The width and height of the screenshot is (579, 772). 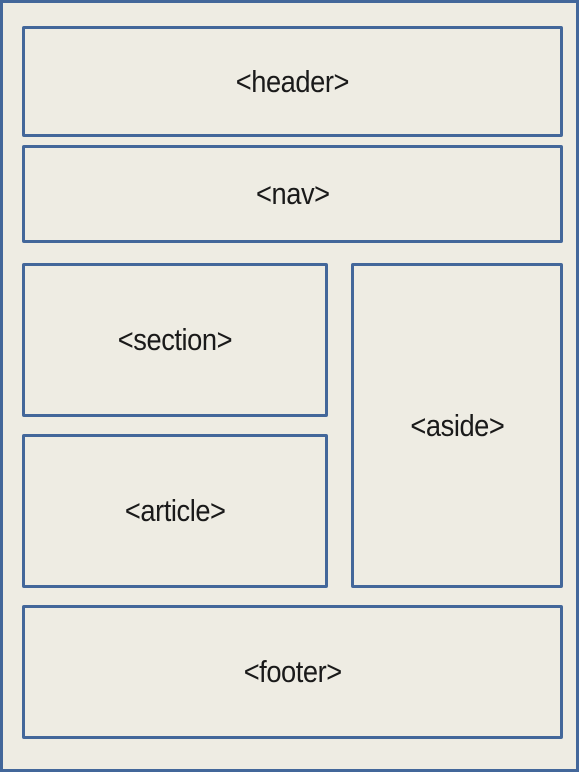 I want to click on nav-label: <nav>, so click(x=292, y=193).